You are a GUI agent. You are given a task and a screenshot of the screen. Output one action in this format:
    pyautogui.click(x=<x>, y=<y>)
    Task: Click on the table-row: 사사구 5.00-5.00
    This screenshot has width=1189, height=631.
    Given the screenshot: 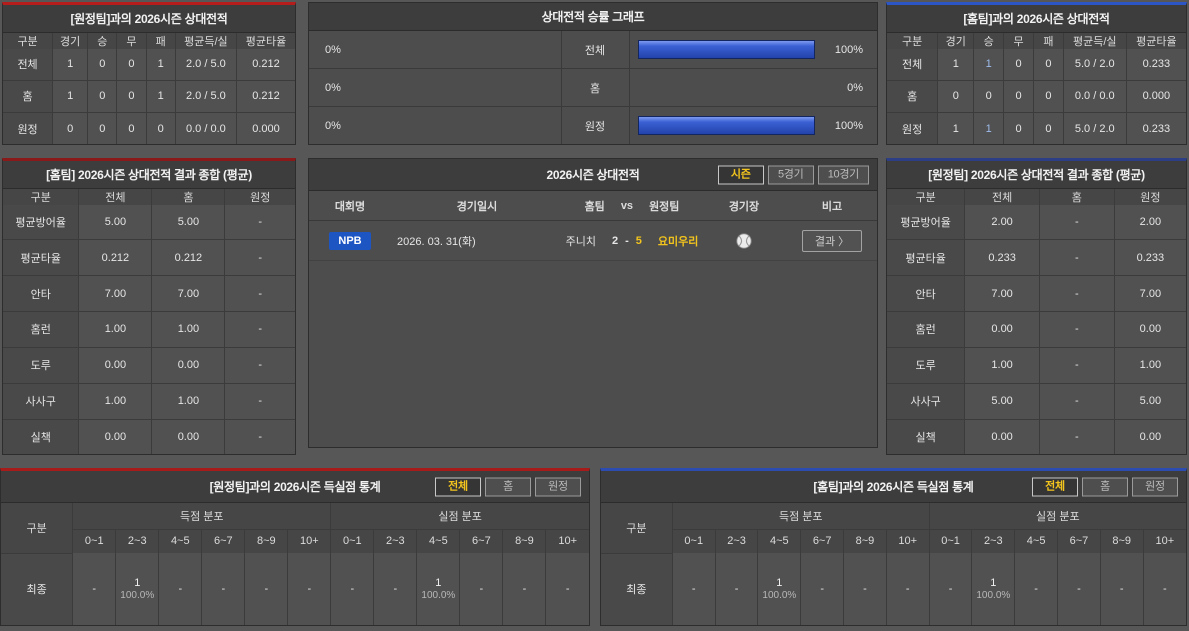 What is the action you would take?
    pyautogui.click(x=1036, y=401)
    